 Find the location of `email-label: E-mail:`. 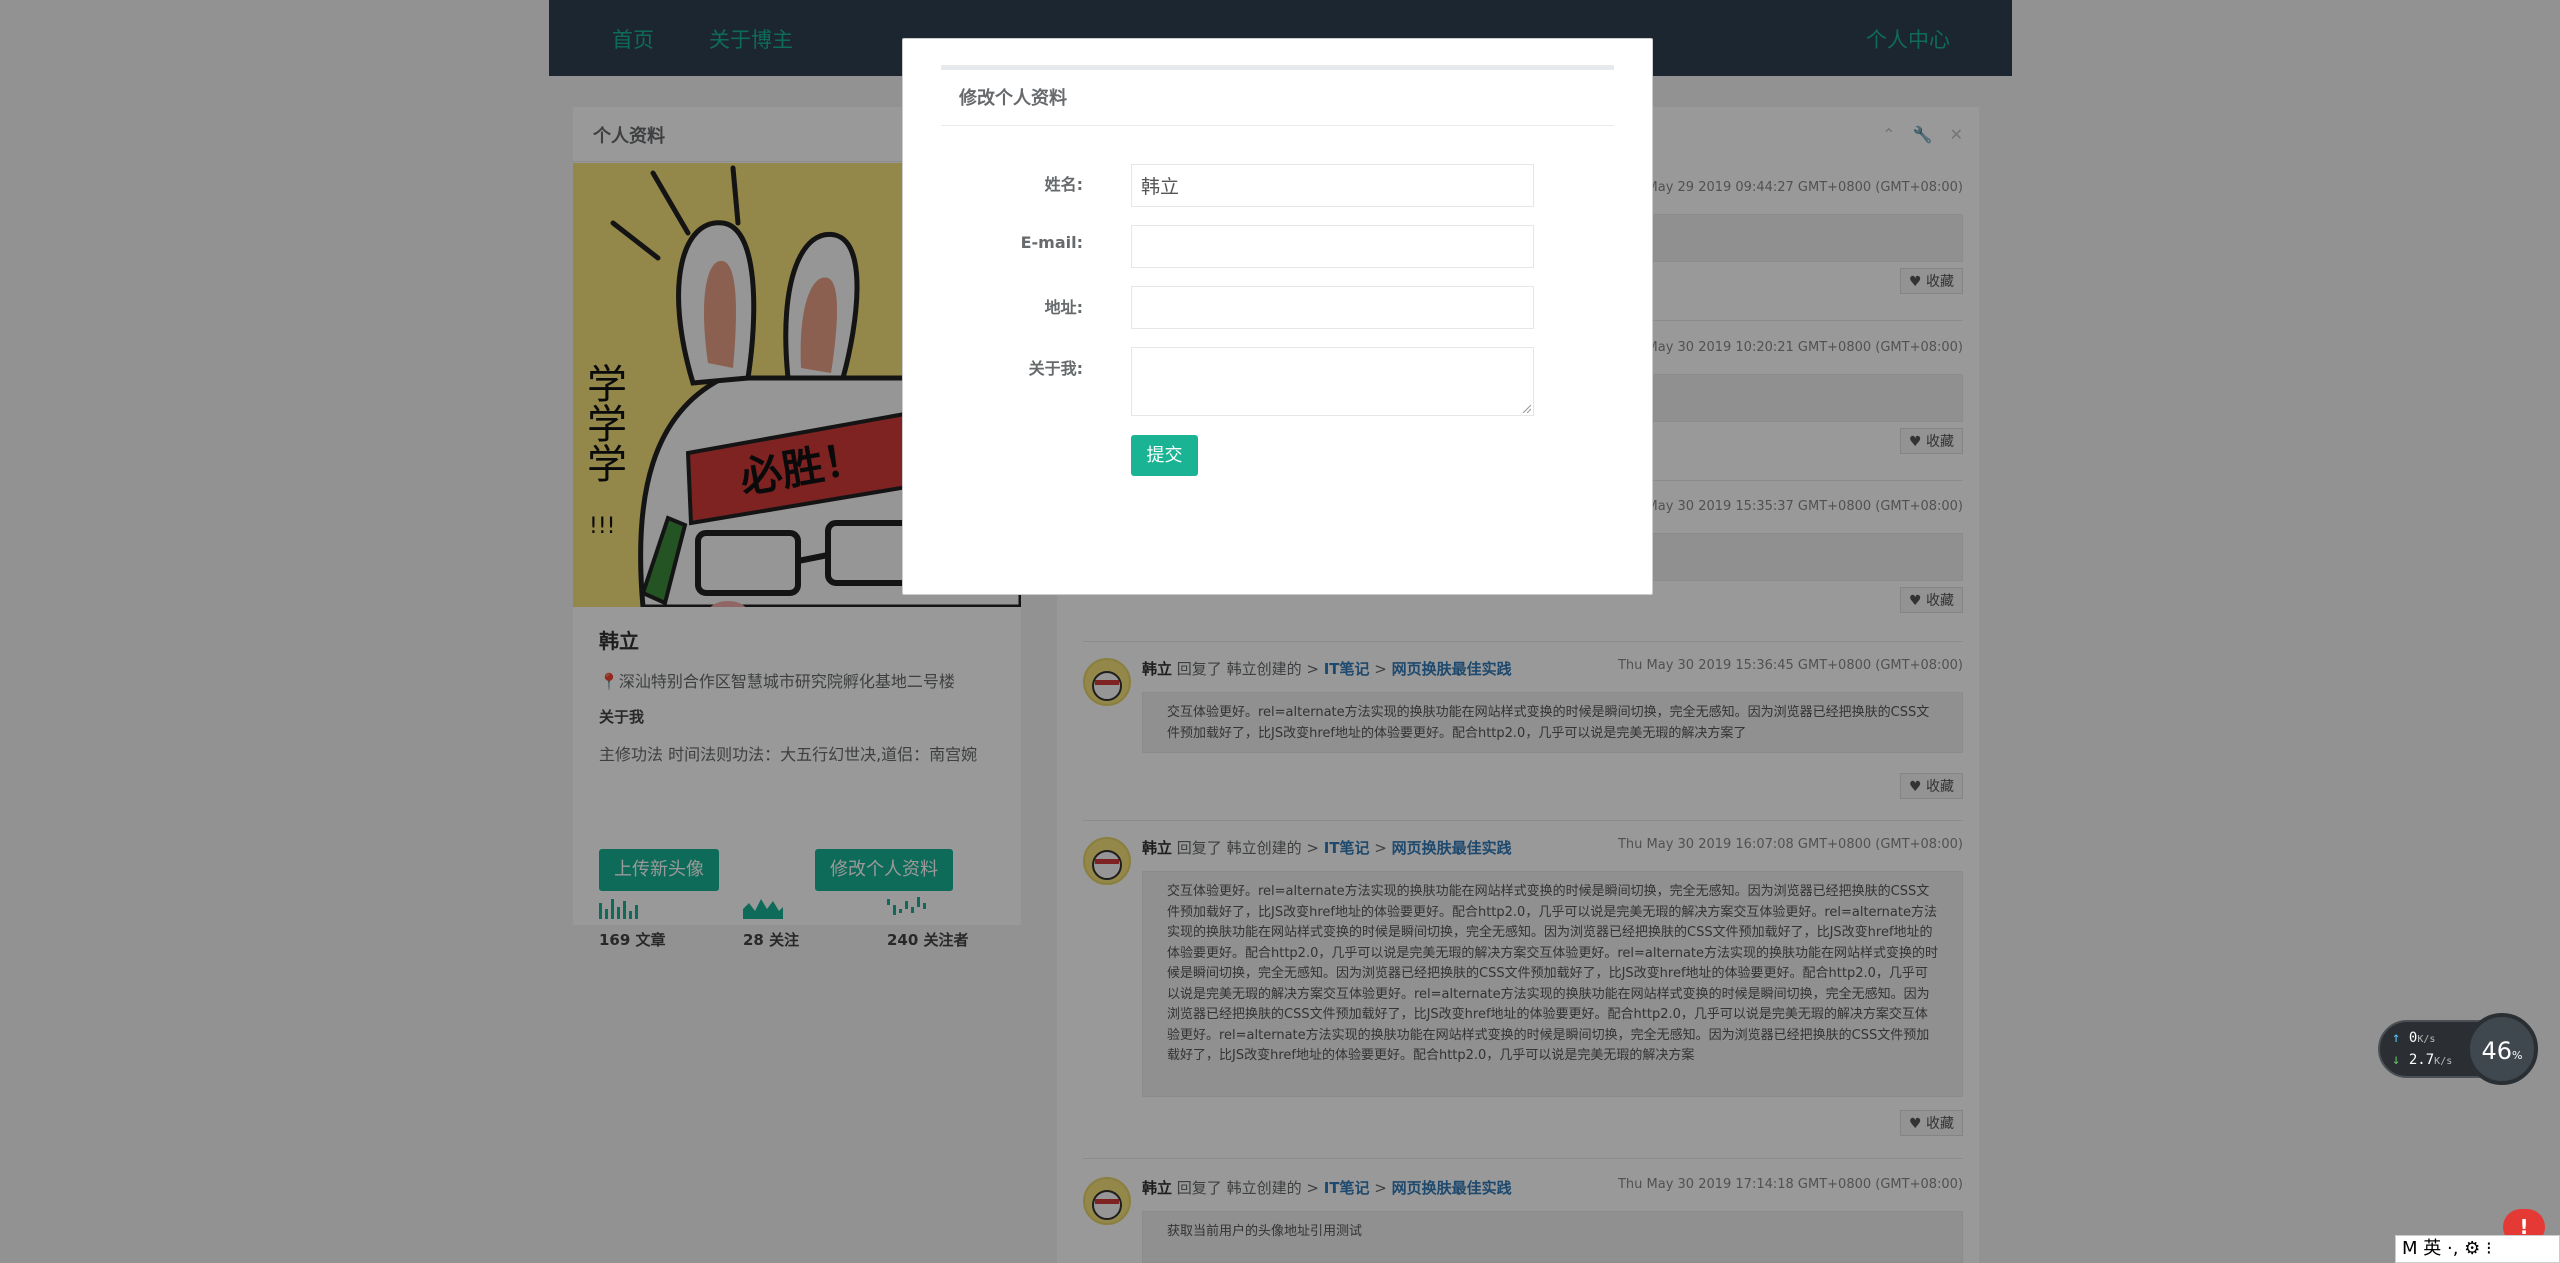

email-label: E-mail: is located at coordinates (1051, 242).